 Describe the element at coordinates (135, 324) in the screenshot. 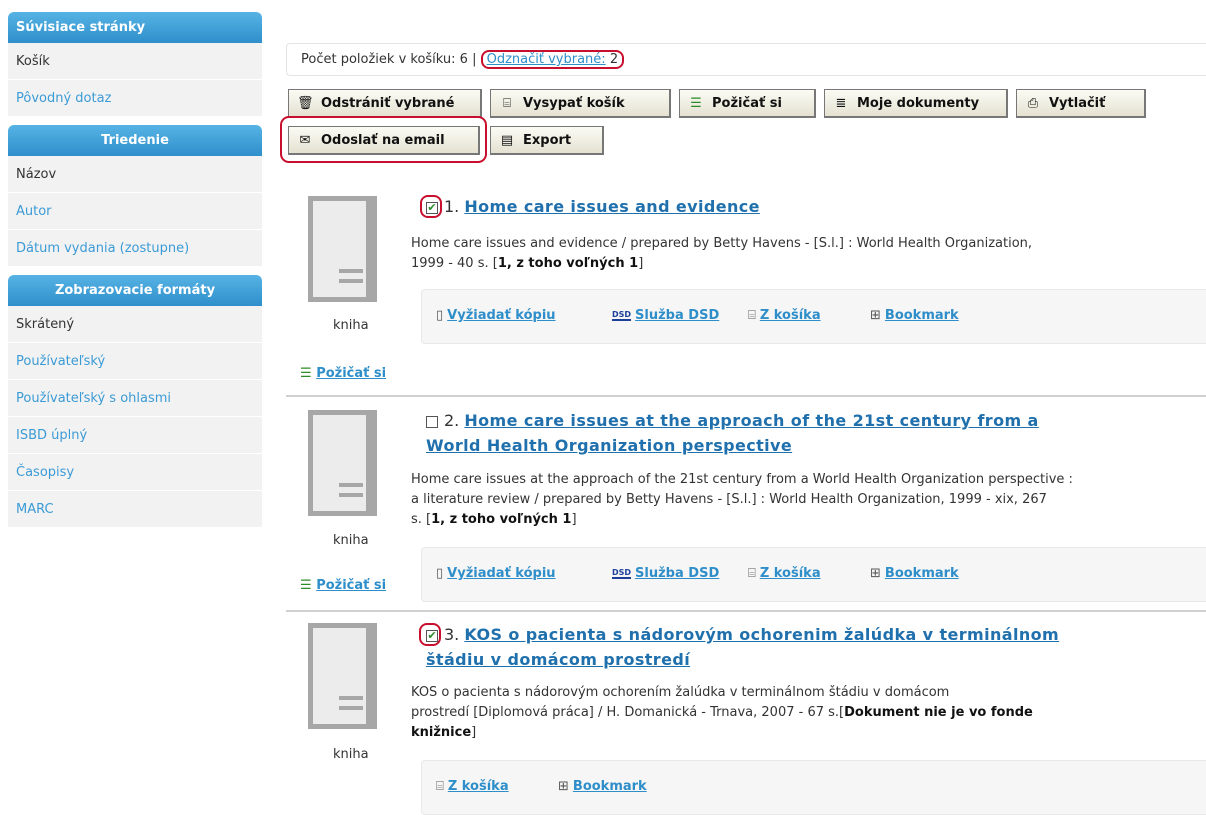

I see `format-short: Skrátený` at that location.